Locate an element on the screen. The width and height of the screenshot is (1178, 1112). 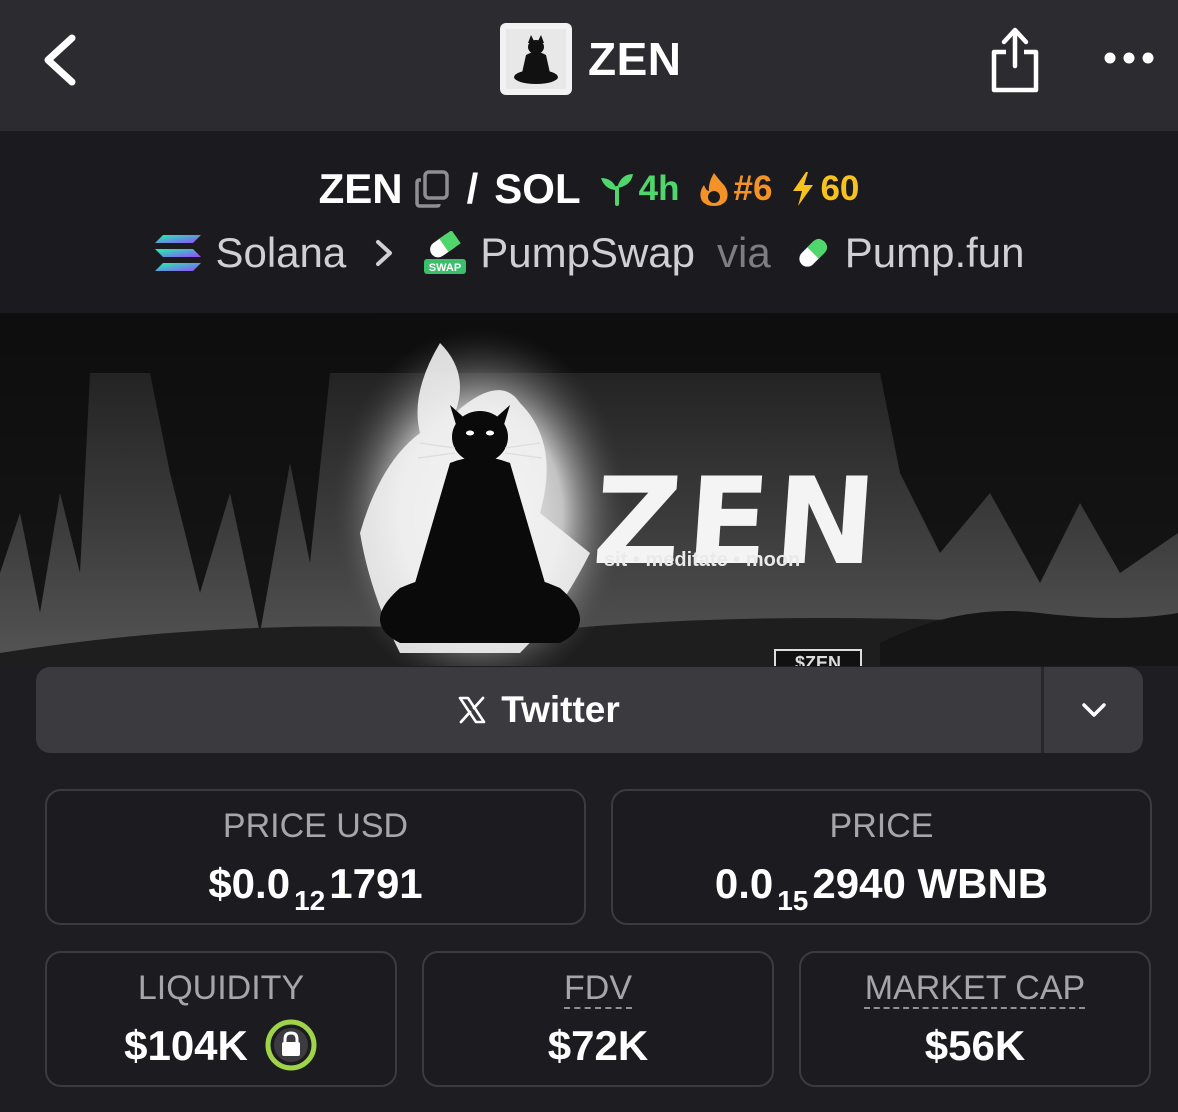
launchpad-link: Pump.fun is located at coordinates (935, 253).